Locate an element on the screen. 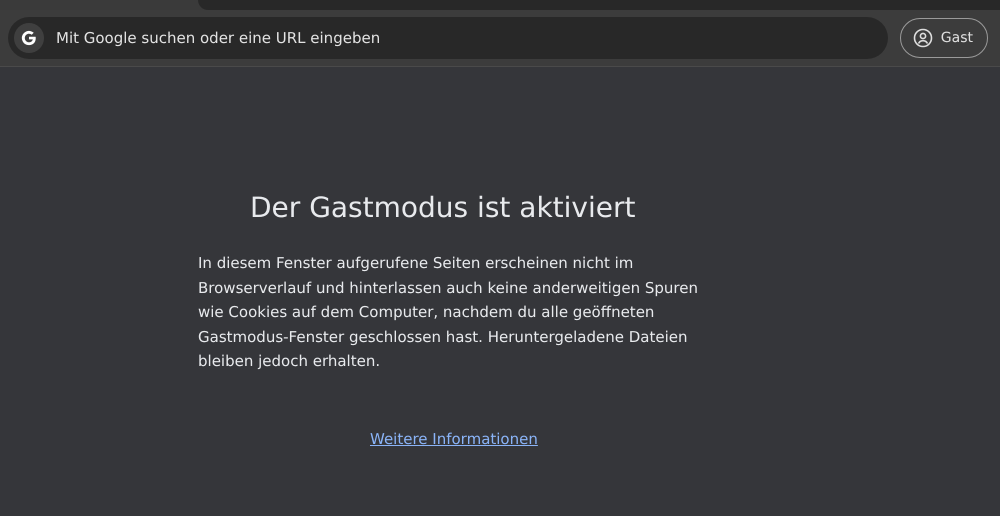  page-title: Der Gastmodus ist aktiviert is located at coordinates (443, 208).